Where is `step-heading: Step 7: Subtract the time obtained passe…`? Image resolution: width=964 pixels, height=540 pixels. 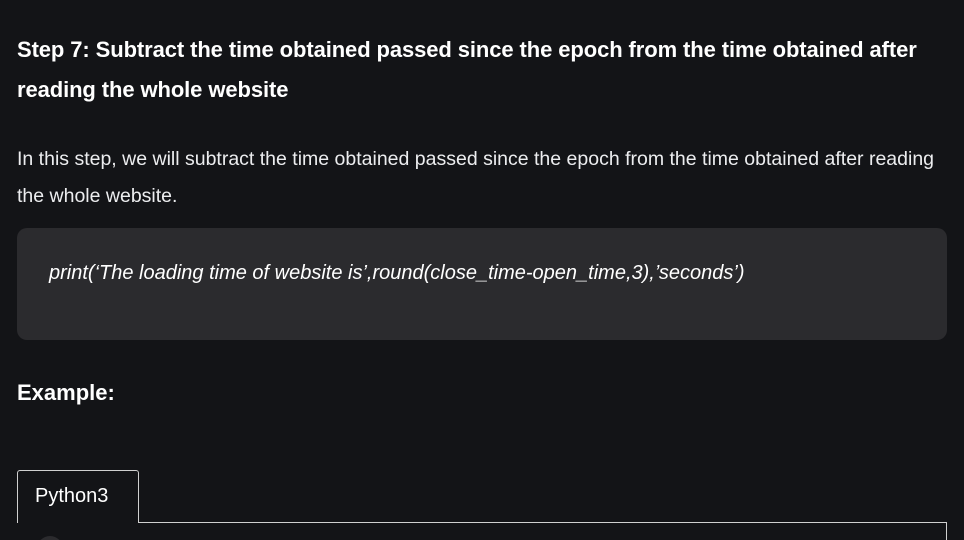 step-heading: Step 7: Subtract the time obtained passe… is located at coordinates (467, 69).